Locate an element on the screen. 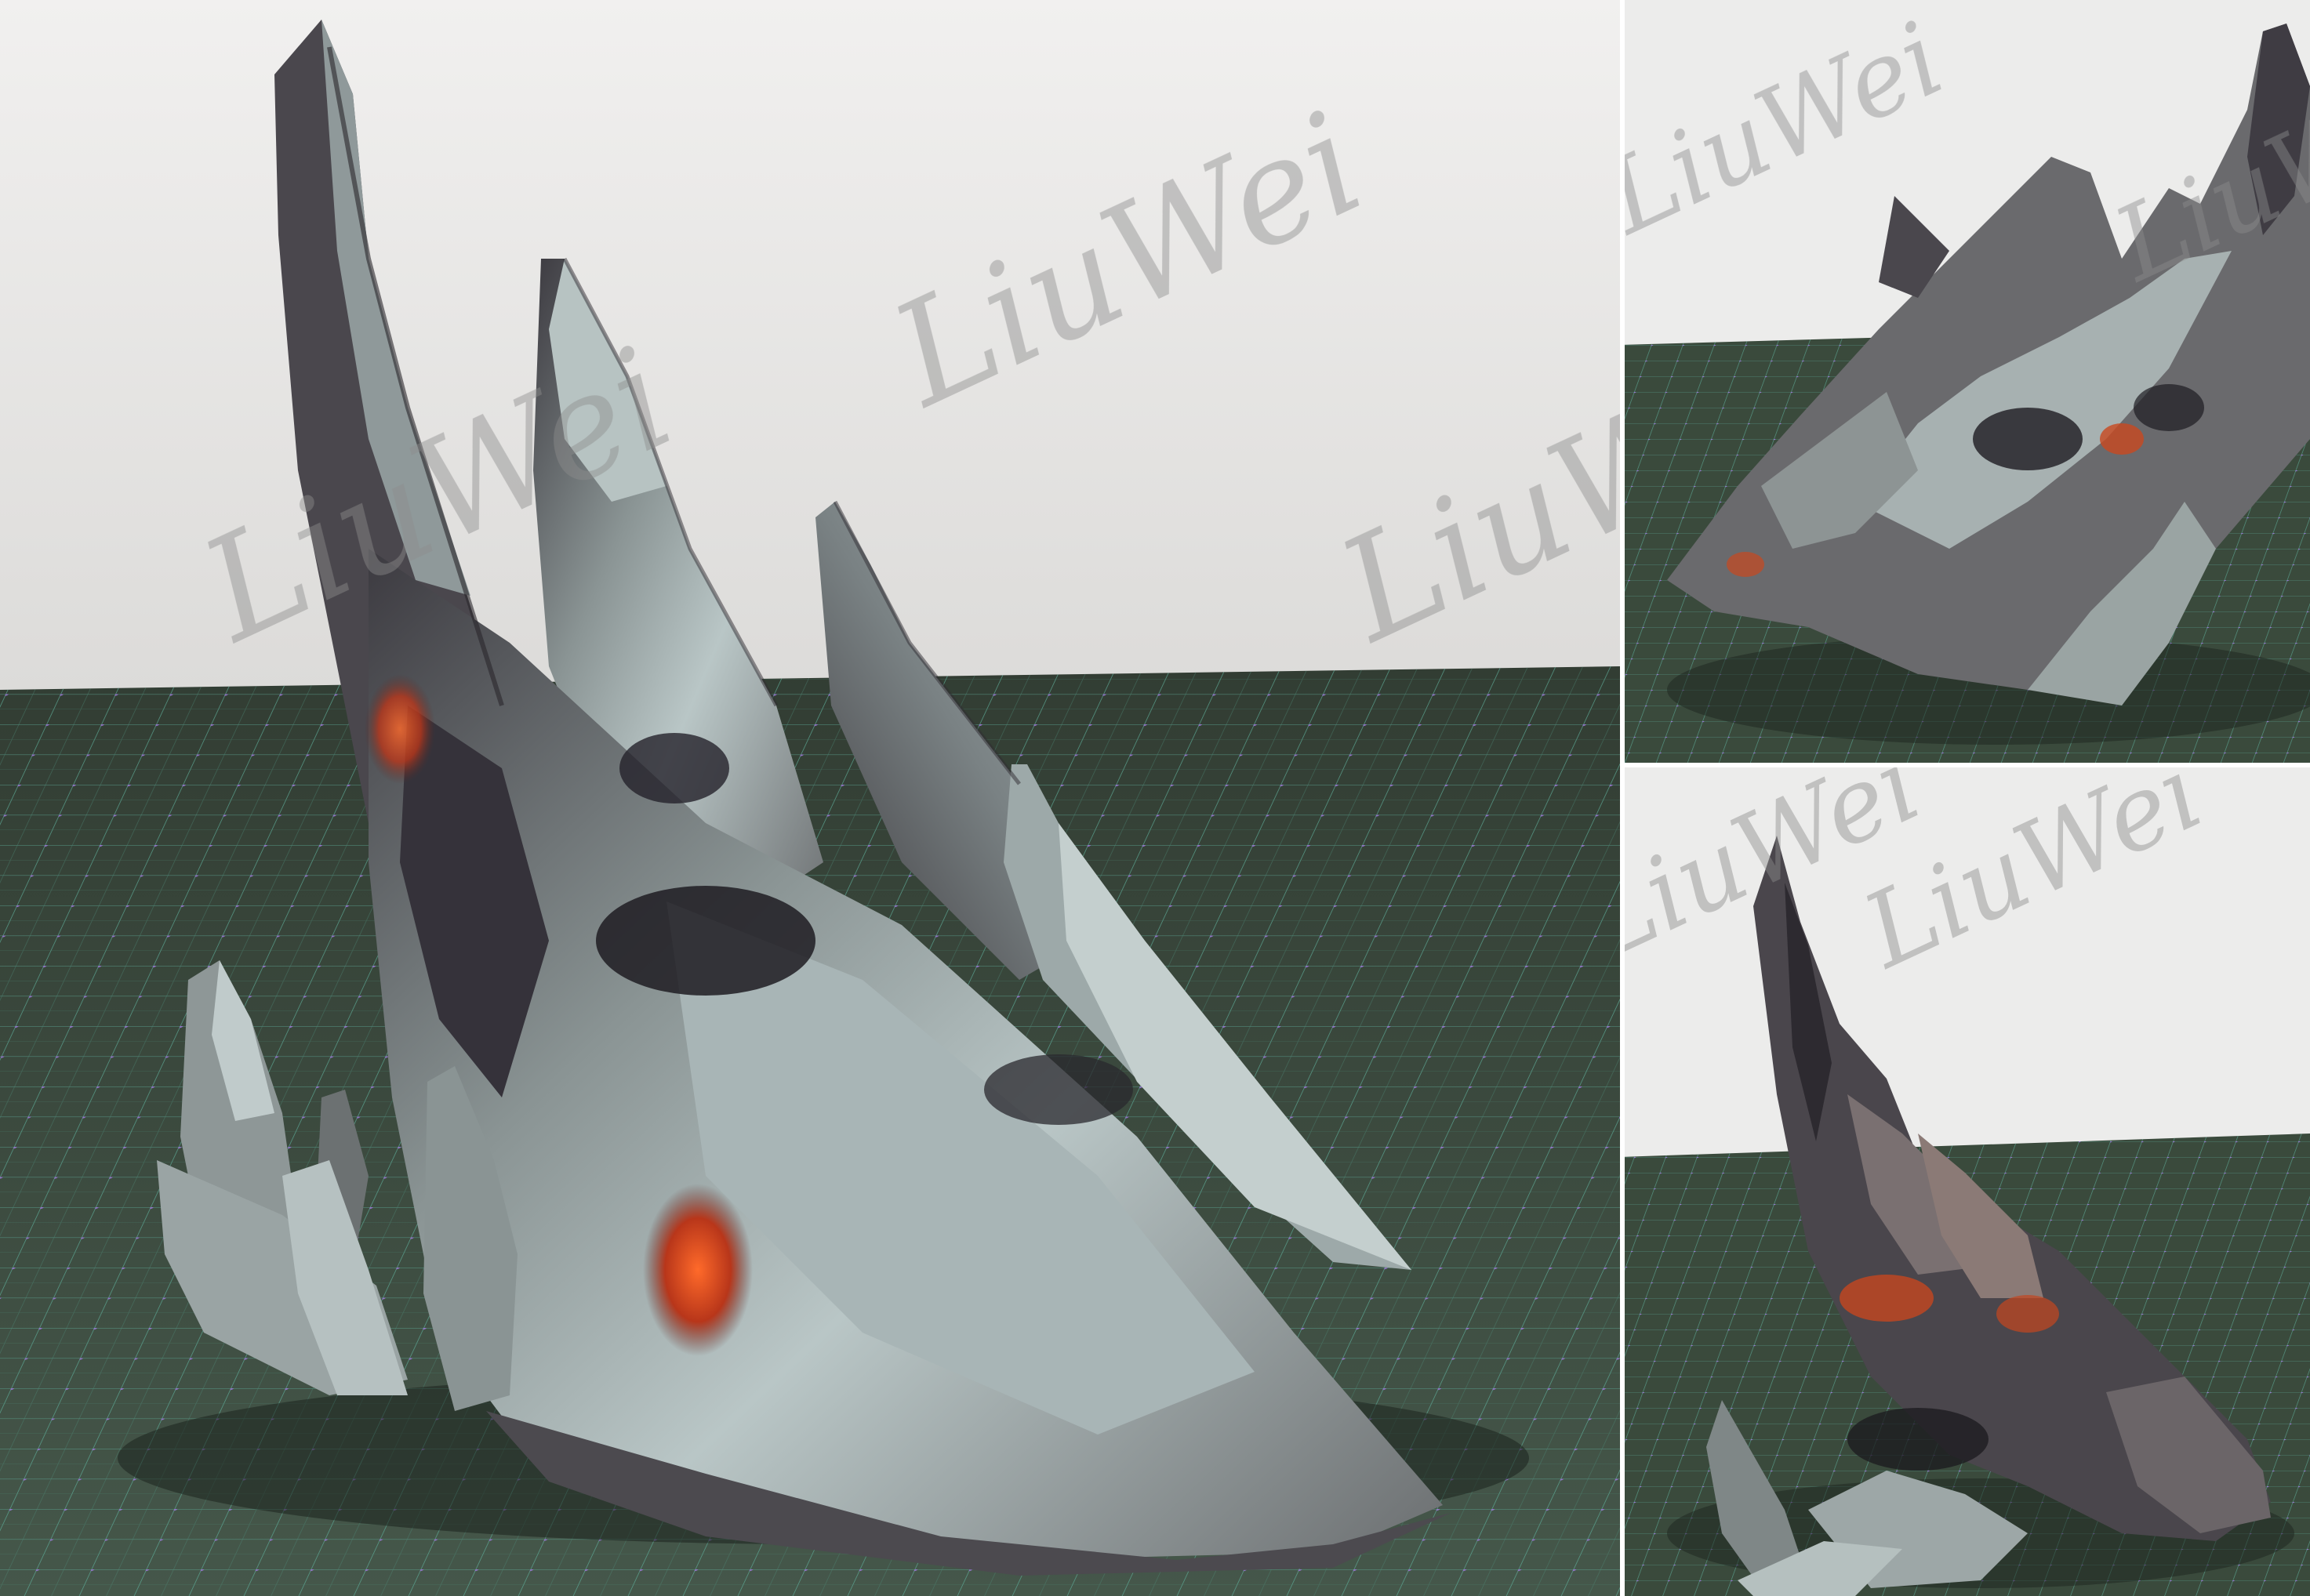  top-right-view-panel: LiuWei LiuWei is located at coordinates (1965, 382).